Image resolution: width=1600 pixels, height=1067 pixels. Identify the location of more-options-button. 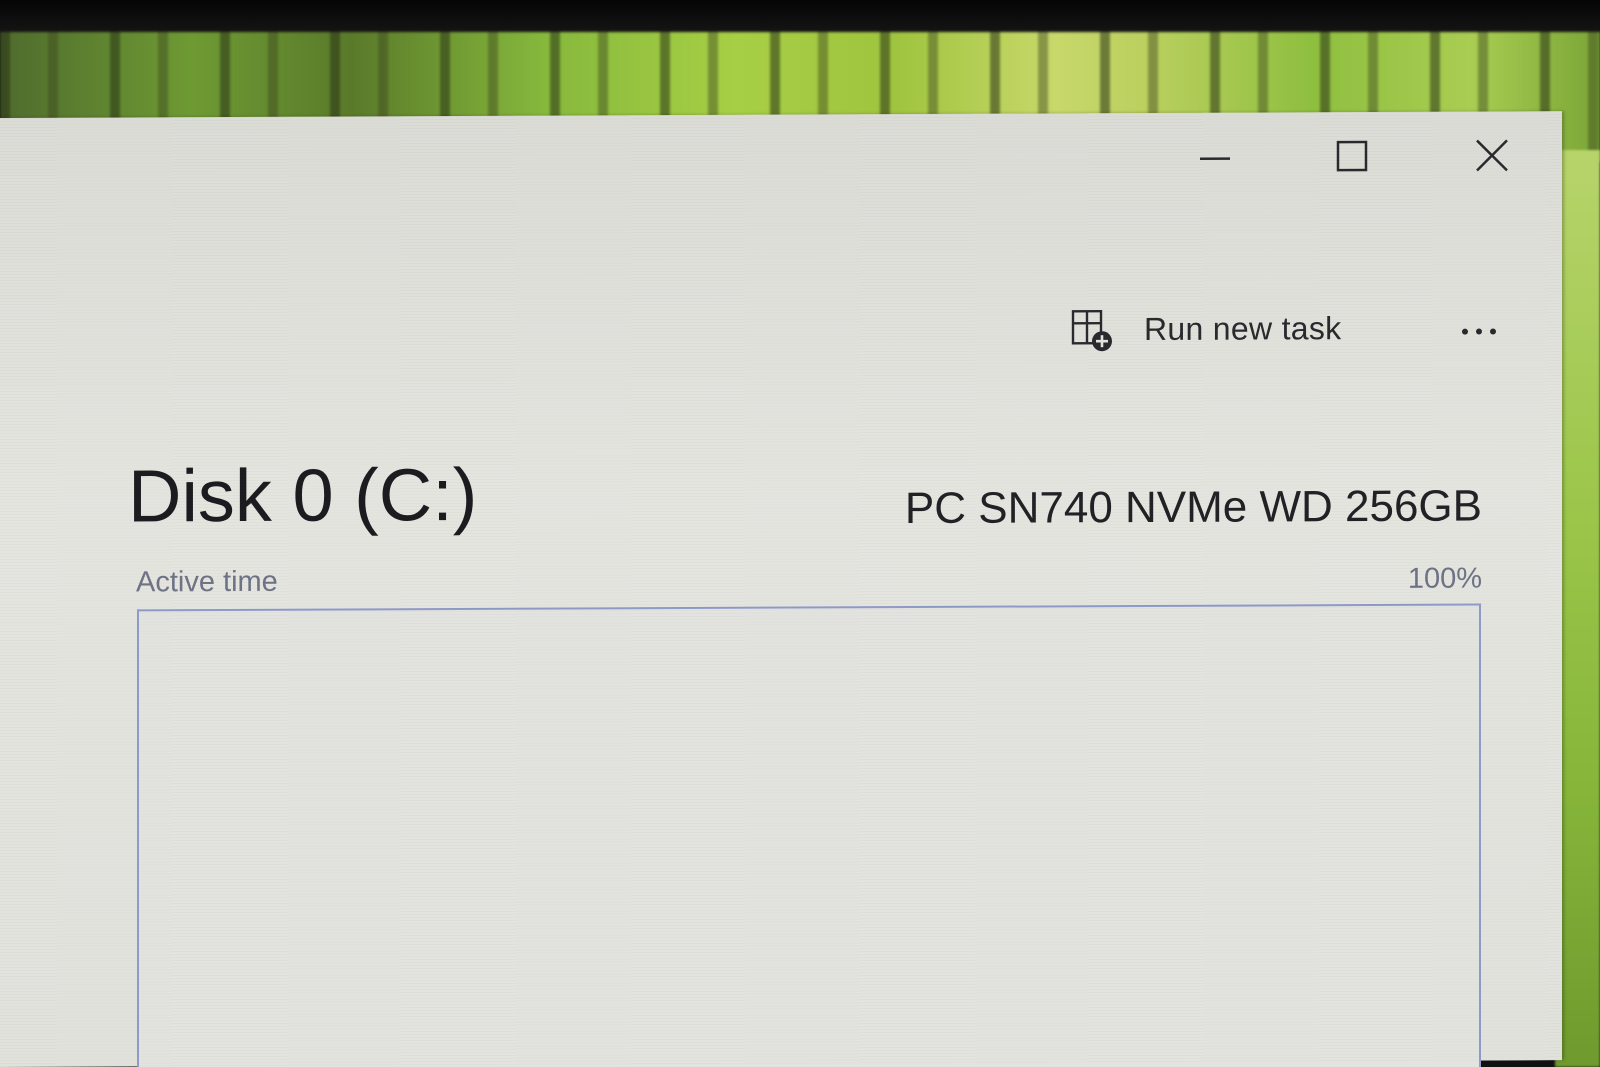
(1479, 331).